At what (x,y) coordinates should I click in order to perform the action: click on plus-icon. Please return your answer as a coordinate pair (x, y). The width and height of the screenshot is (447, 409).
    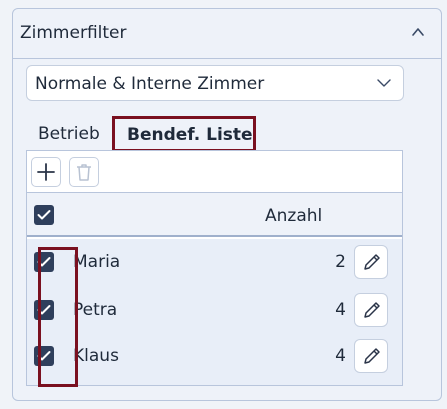
    Looking at the image, I should click on (46, 172).